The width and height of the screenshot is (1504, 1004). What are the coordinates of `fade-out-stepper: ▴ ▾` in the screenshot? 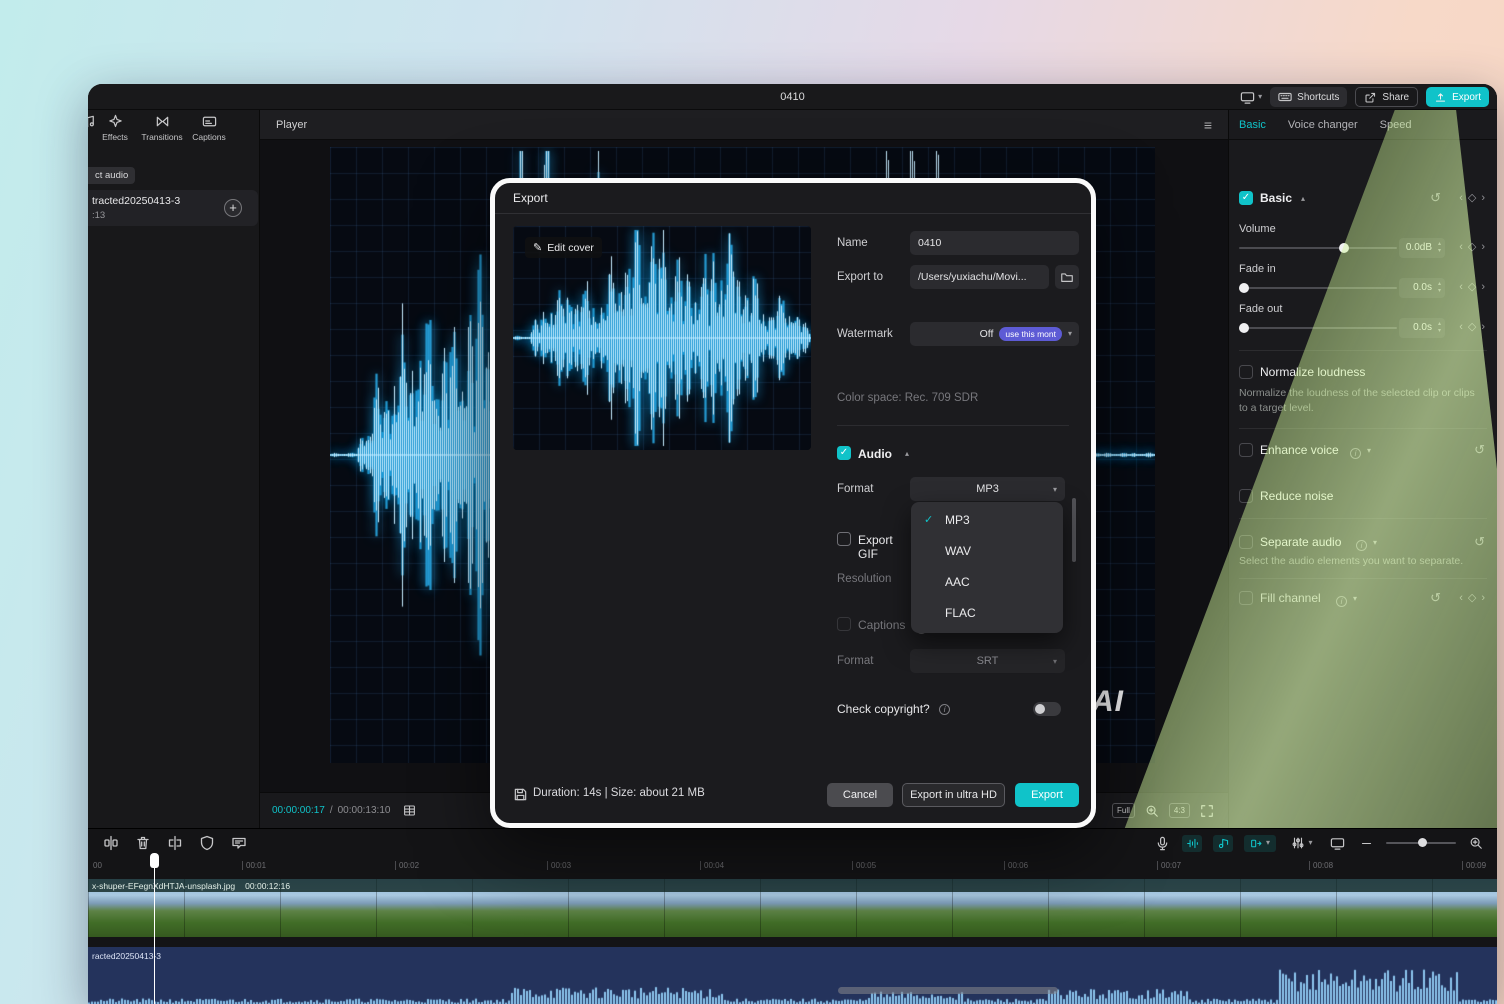 It's located at (1439, 327).